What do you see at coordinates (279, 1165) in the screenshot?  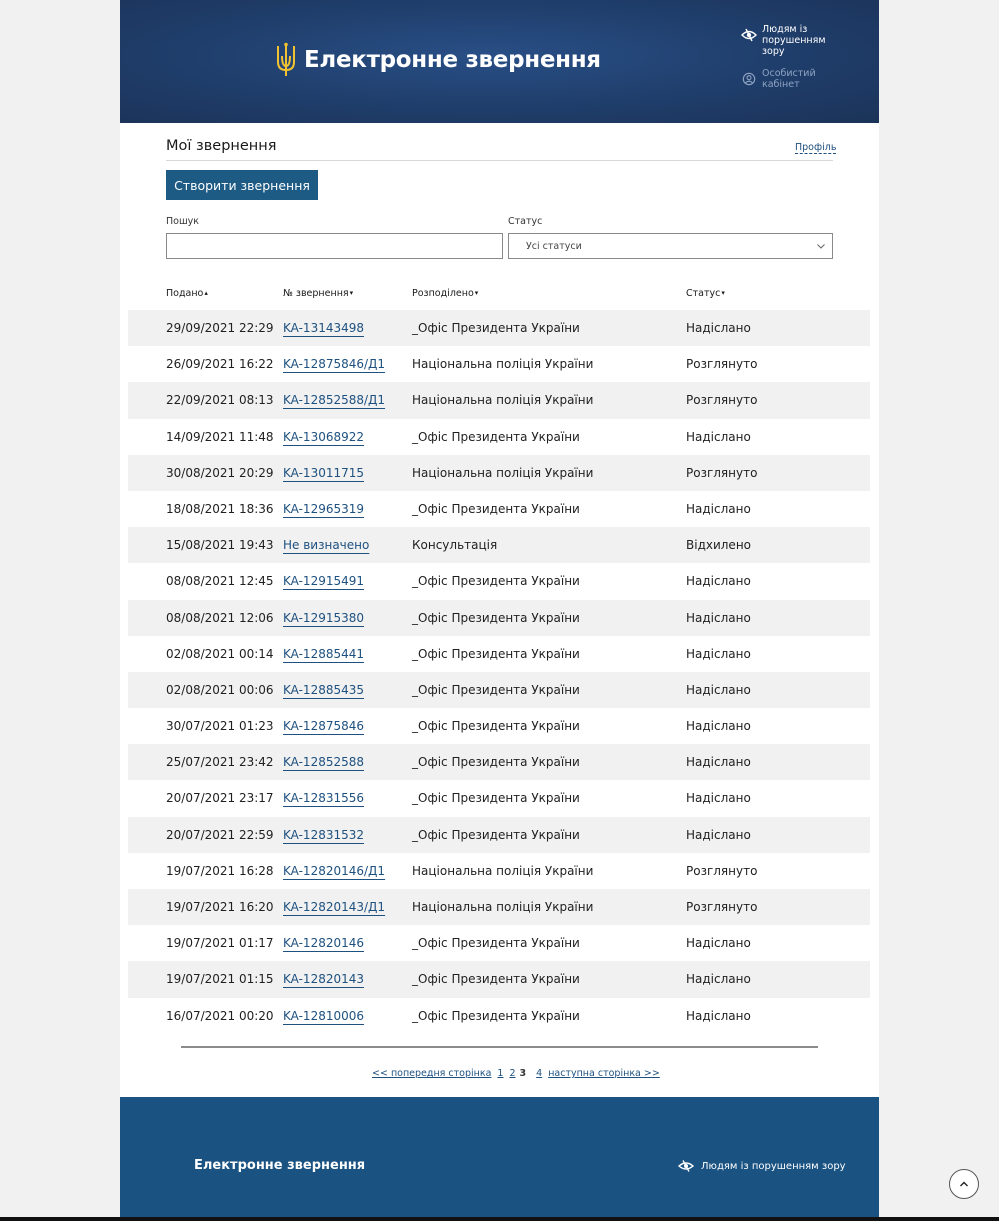 I see `footer-title: Електронне звернення` at bounding box center [279, 1165].